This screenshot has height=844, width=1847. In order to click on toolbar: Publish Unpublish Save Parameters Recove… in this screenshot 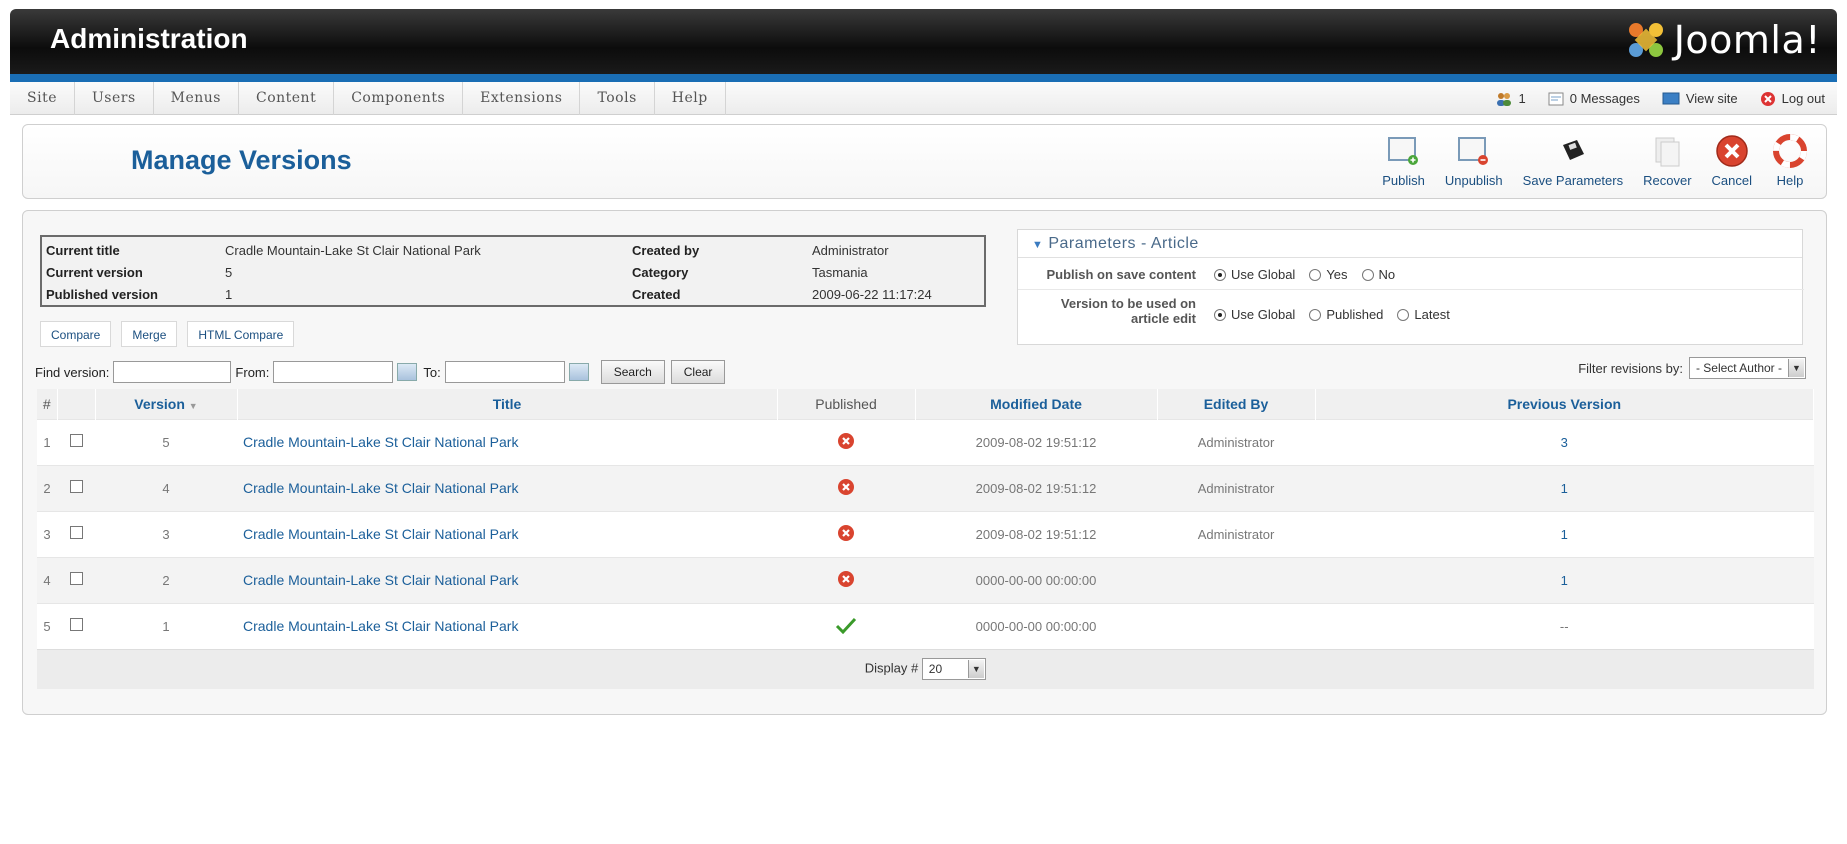, I will do `click(1595, 163)`.